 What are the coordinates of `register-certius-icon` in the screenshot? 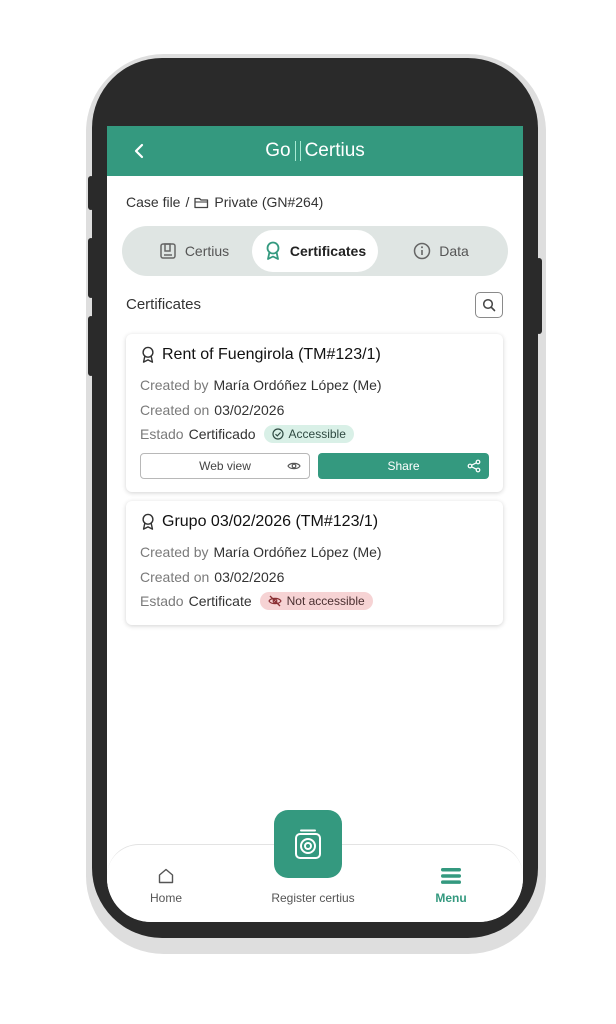 It's located at (308, 844).